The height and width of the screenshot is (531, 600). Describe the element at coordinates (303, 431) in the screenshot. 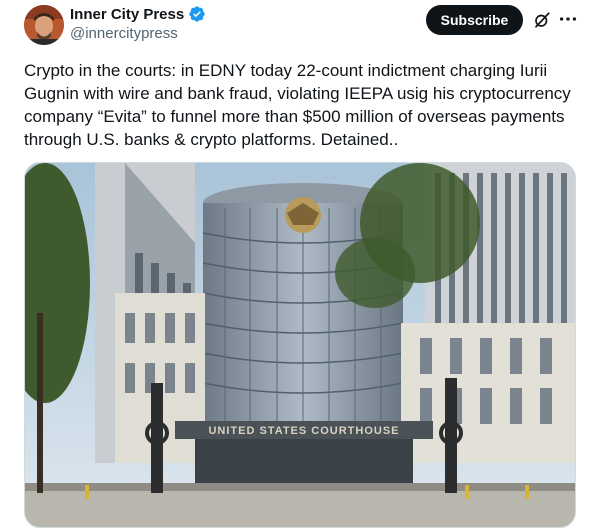

I see `courthouse-sign: UNITED STATES COURTHOUSE` at that location.